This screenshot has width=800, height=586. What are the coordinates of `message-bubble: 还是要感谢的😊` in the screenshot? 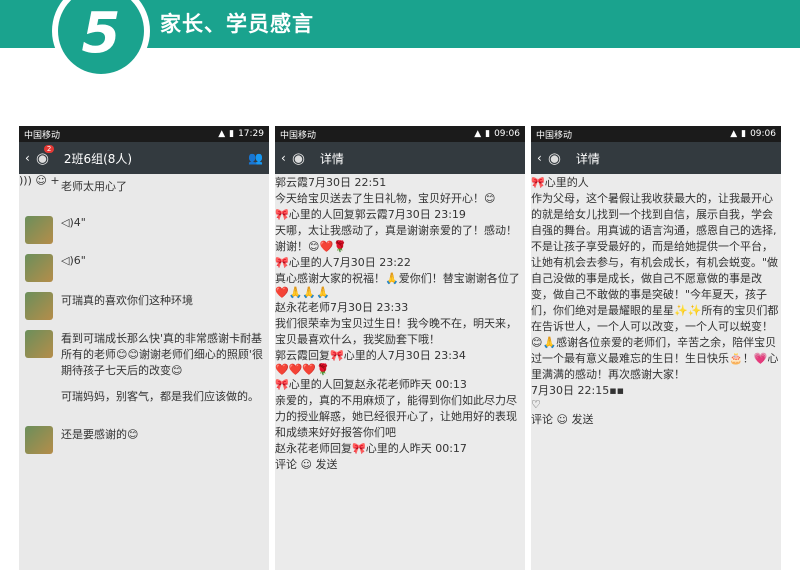 It's located at (99, 434).